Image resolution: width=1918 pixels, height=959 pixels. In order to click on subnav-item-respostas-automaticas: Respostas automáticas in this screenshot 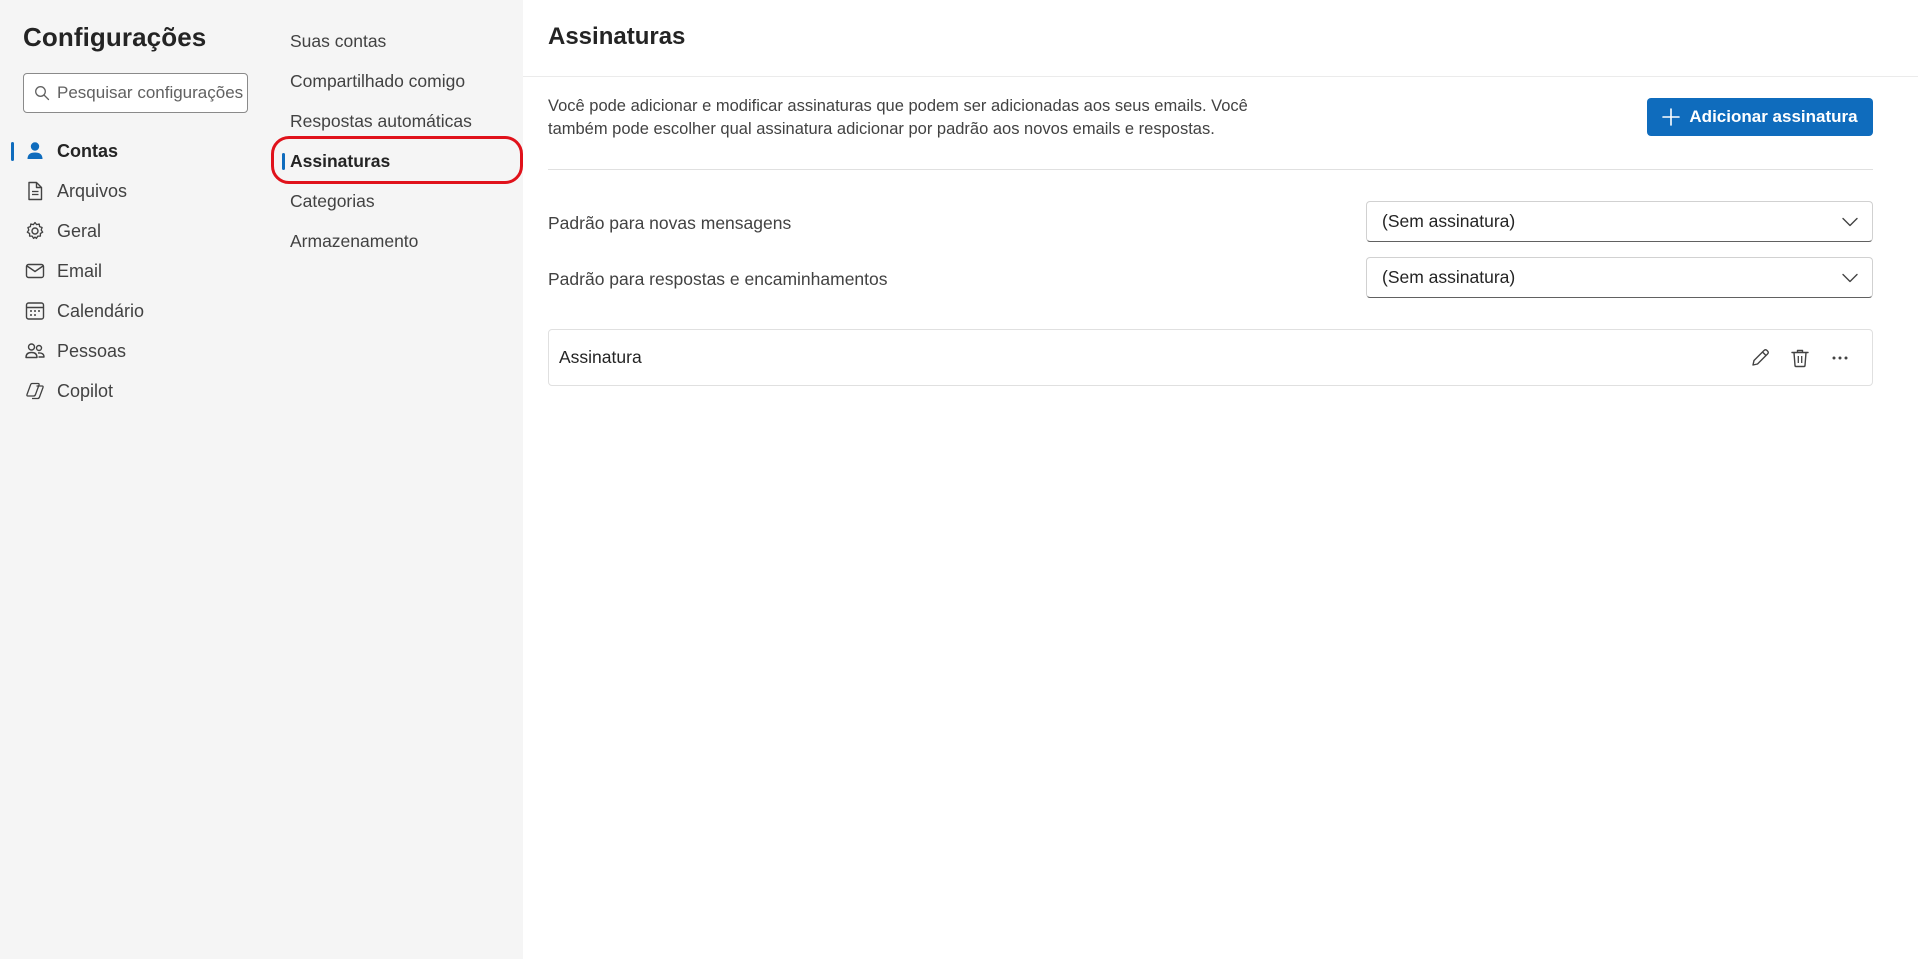, I will do `click(405, 121)`.